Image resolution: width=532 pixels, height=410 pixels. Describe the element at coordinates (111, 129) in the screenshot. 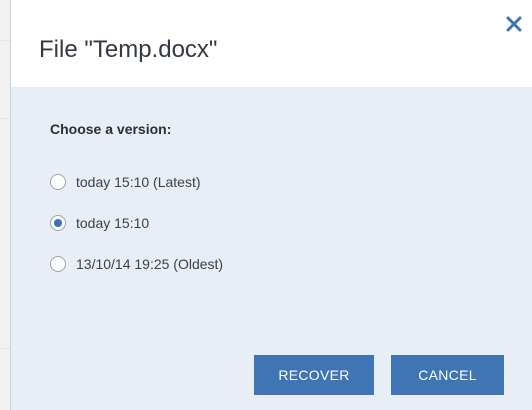

I see `choose-version-label: Choose a version:` at that location.